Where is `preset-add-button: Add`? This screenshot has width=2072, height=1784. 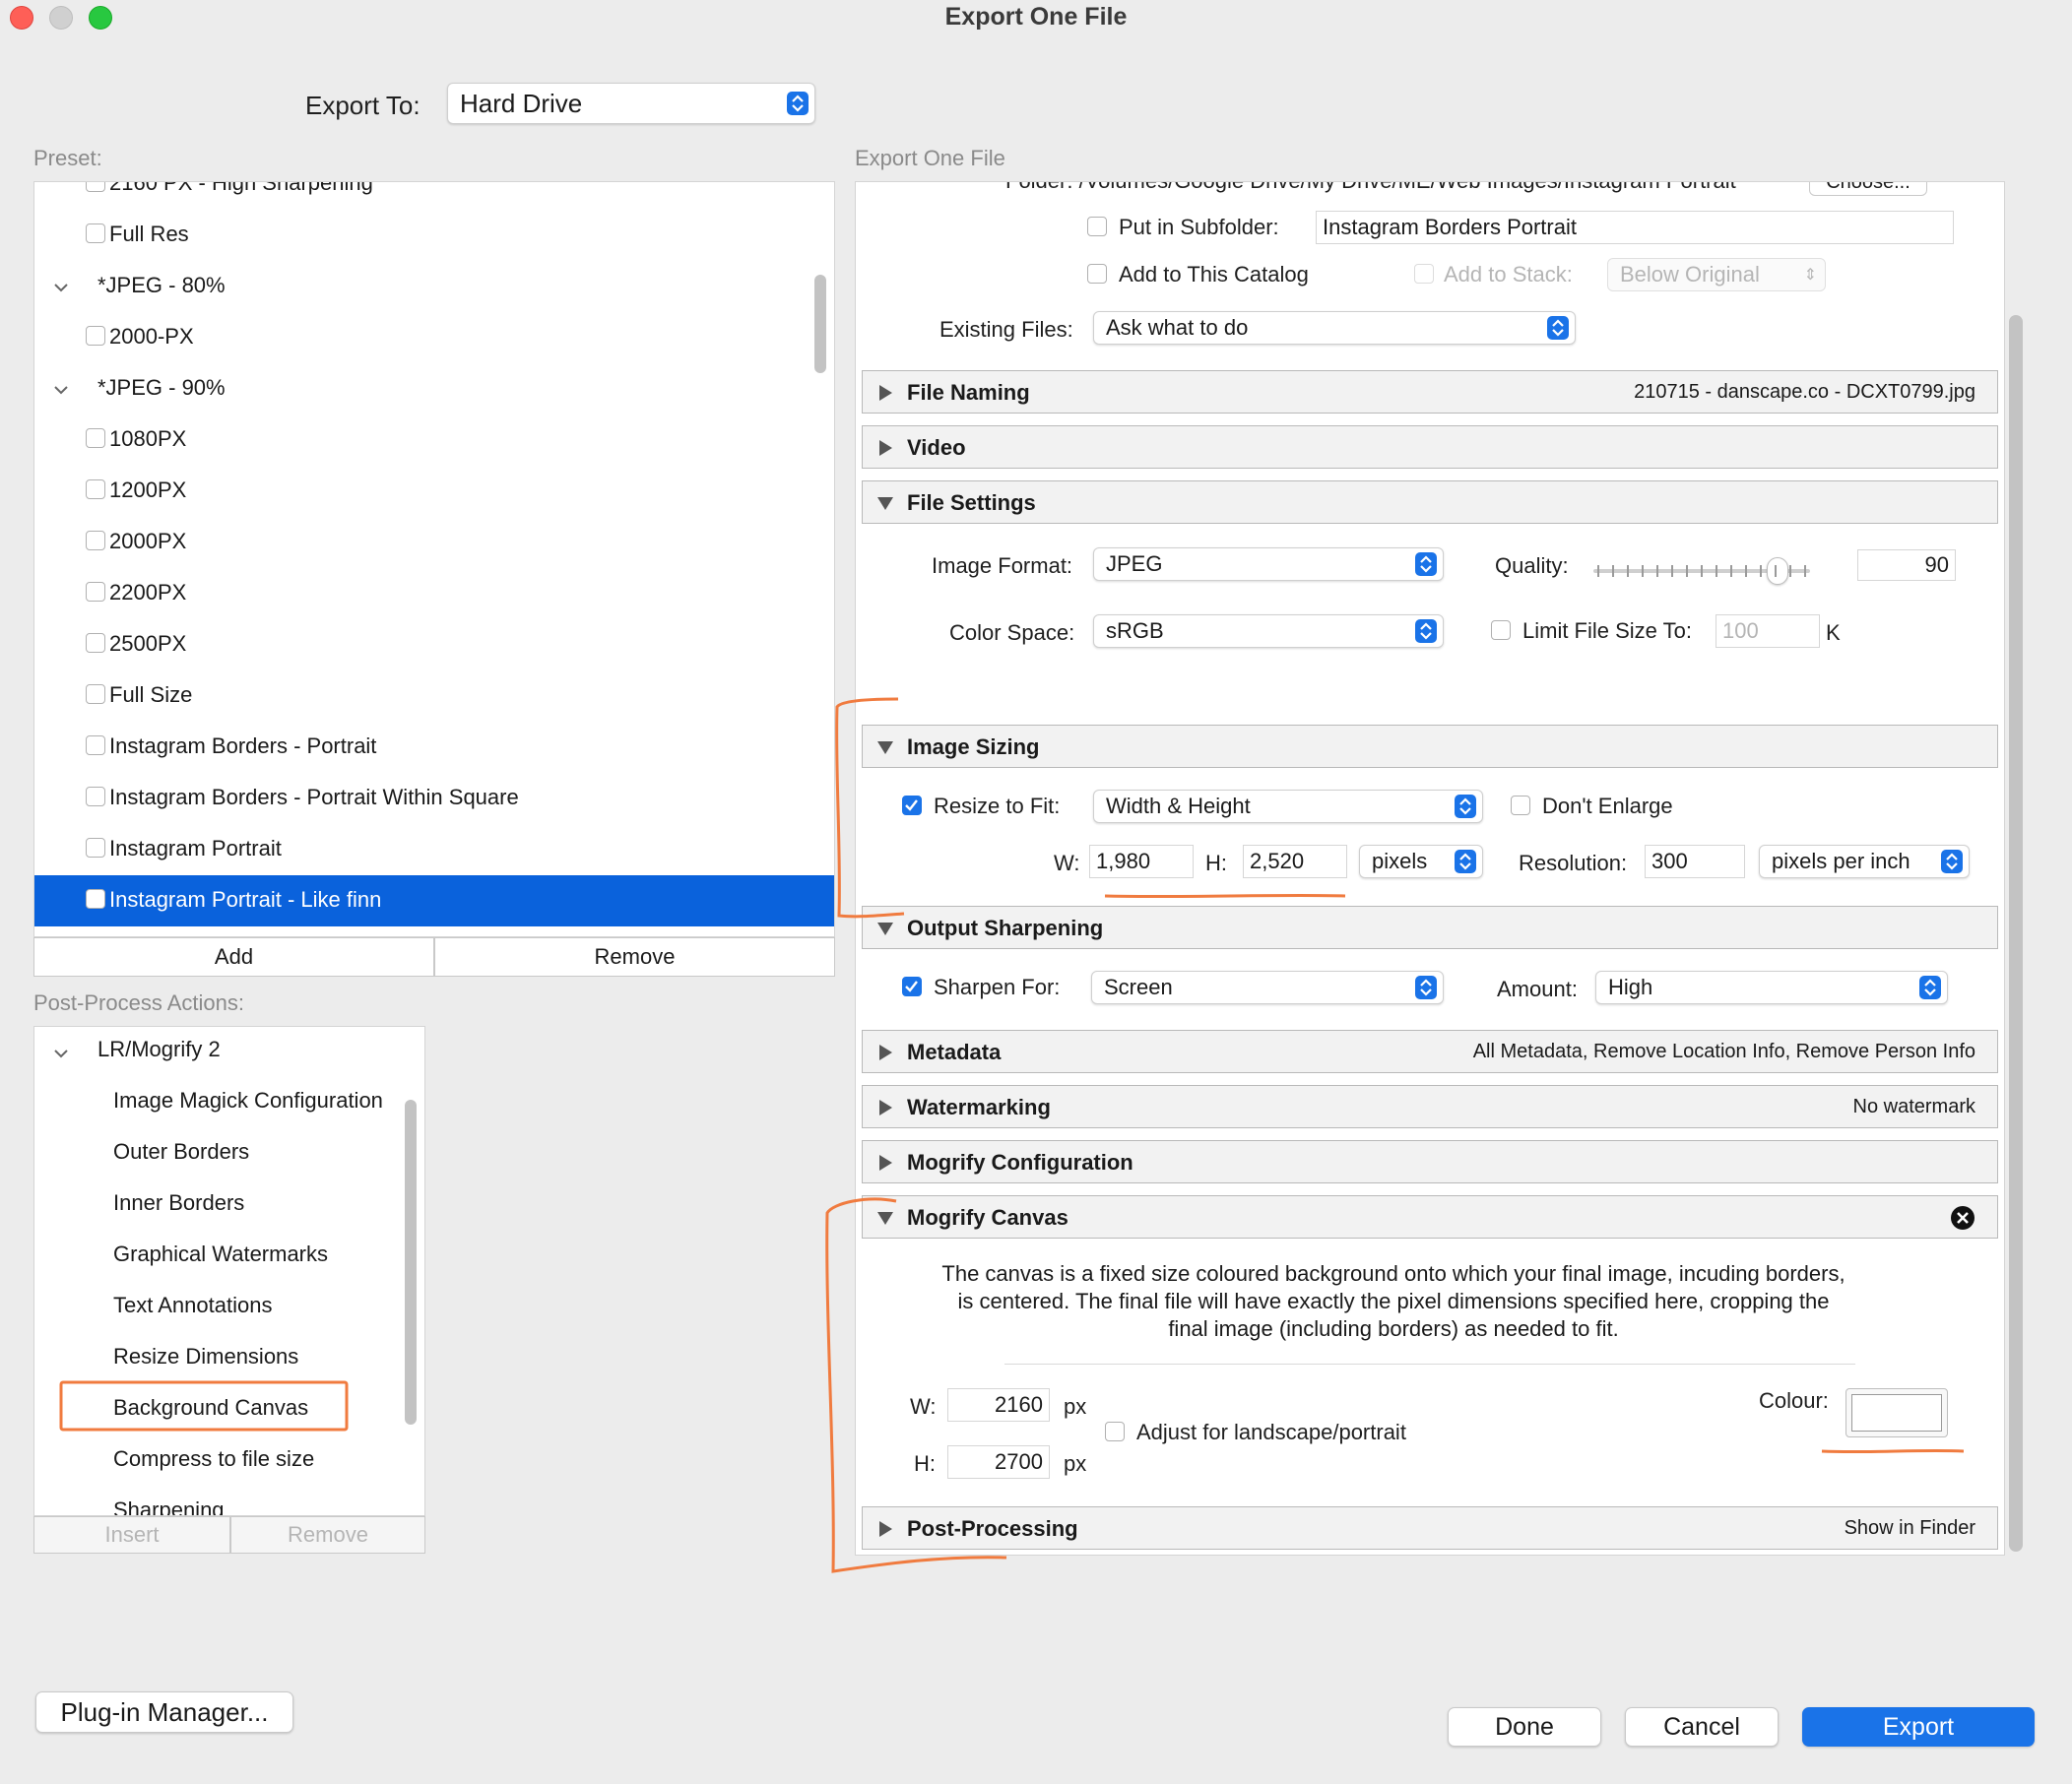
preset-add-button: Add is located at coordinates (233, 957).